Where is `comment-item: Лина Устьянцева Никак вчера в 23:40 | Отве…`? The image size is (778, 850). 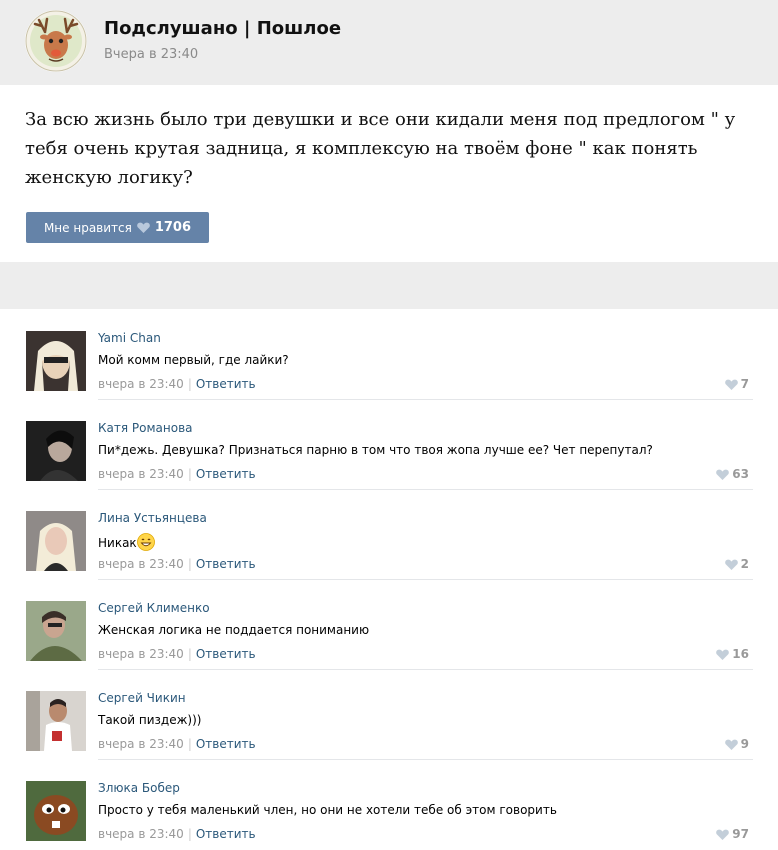 comment-item: Лина Устьянцева Никак вчера в 23:40 | Отве… is located at coordinates (389, 535).